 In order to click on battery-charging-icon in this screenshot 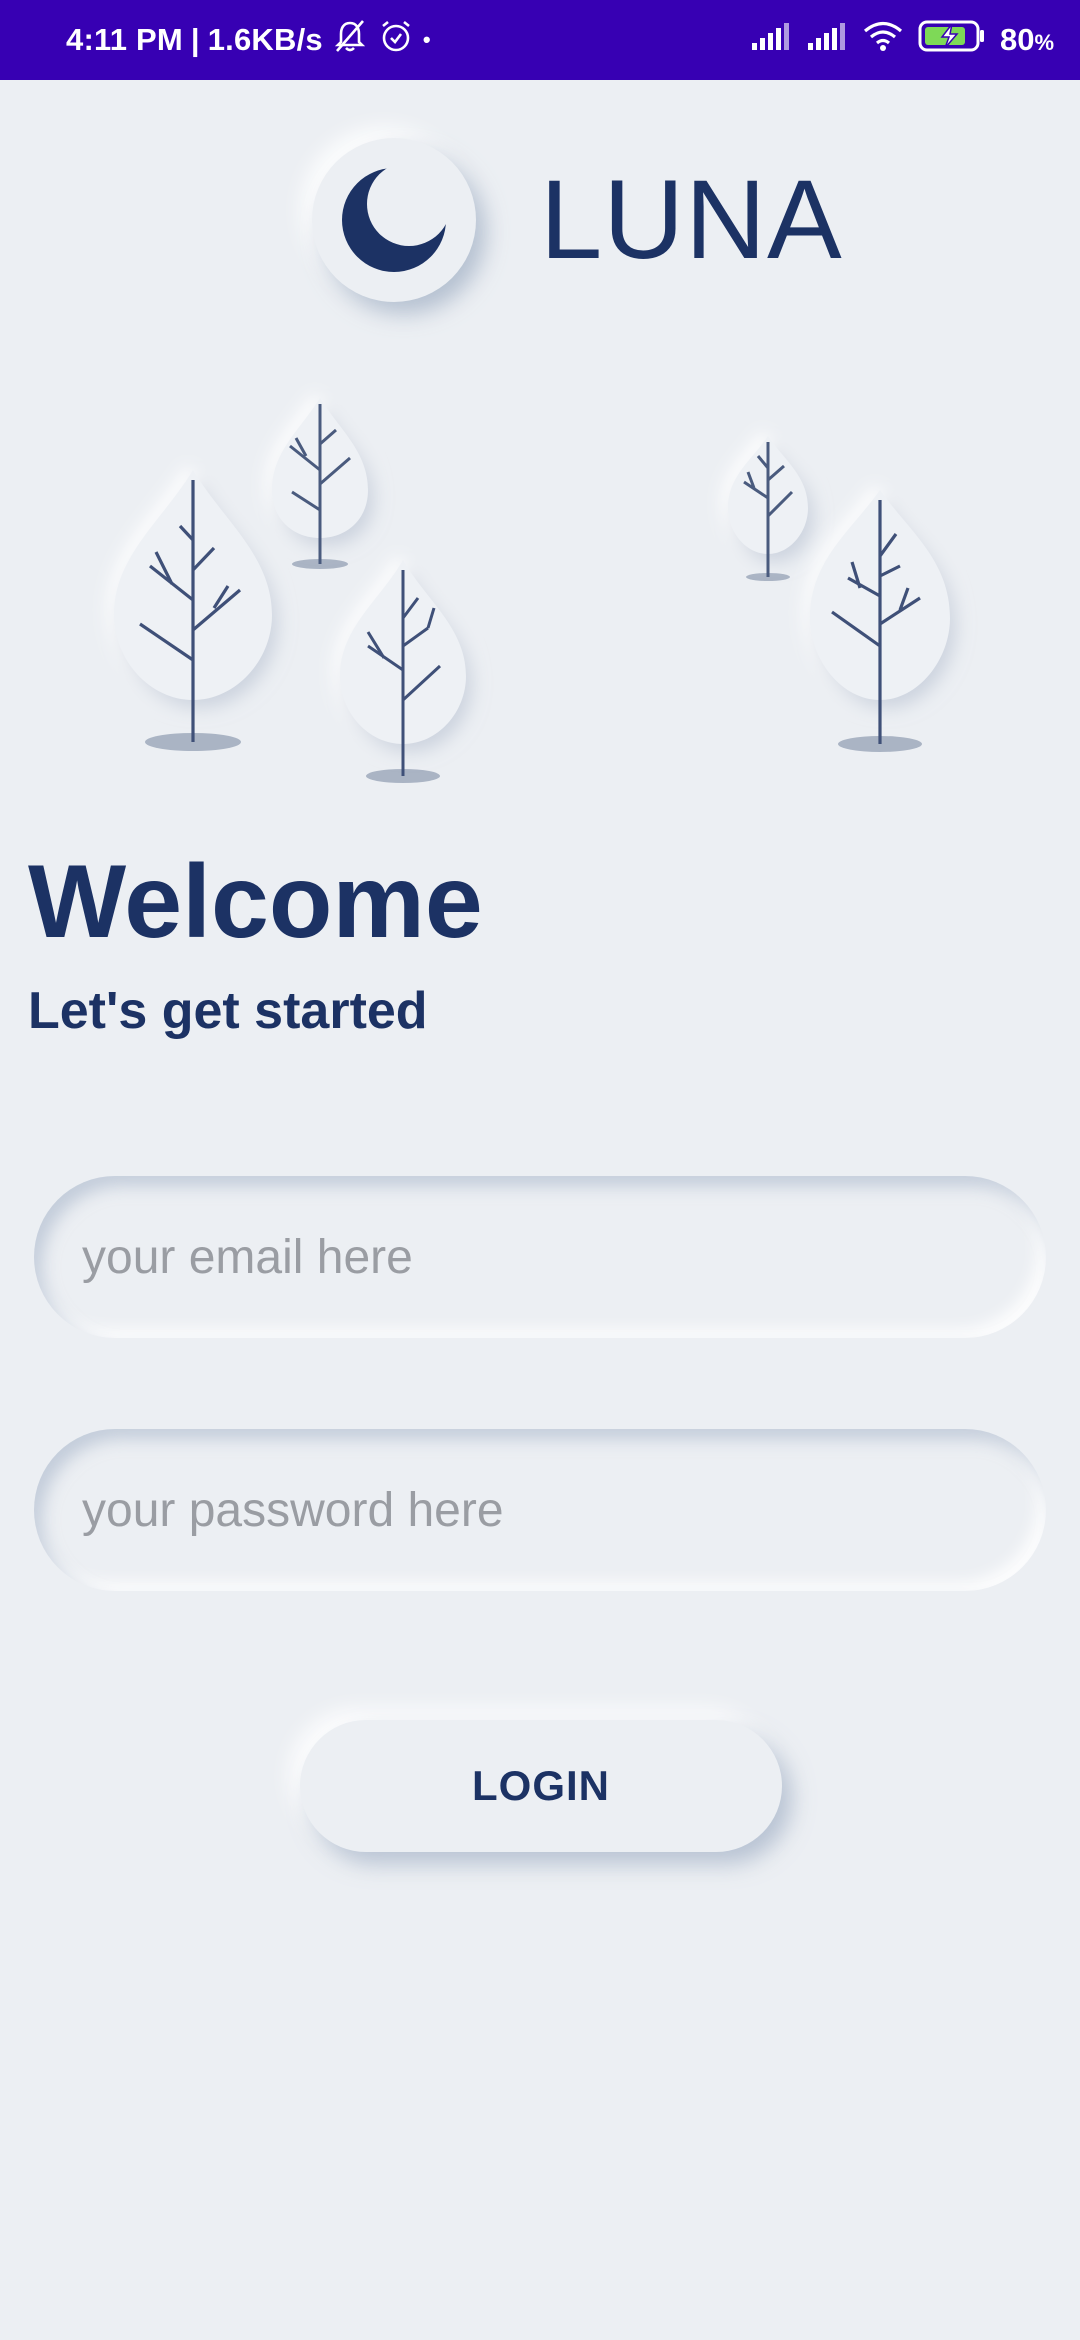, I will do `click(952, 40)`.